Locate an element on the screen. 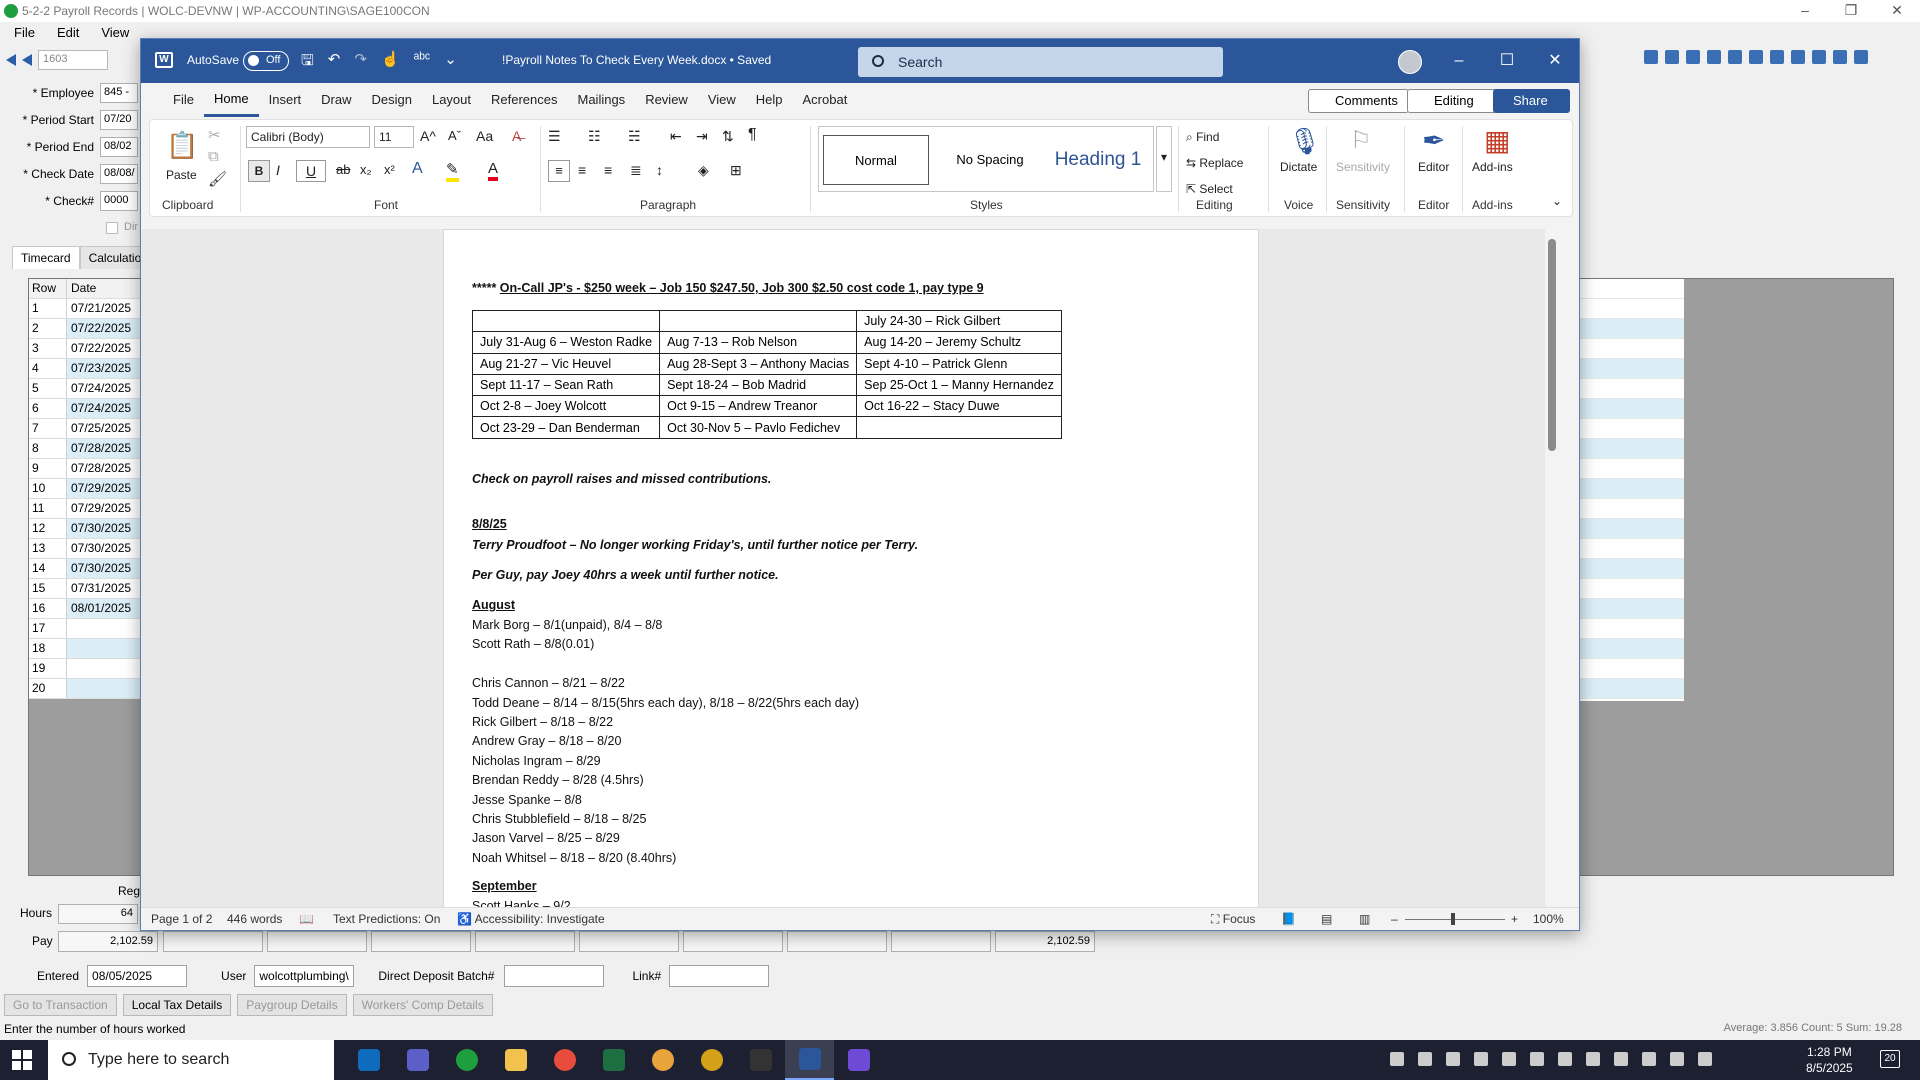  table-row: 17 is located at coordinates (85, 629).